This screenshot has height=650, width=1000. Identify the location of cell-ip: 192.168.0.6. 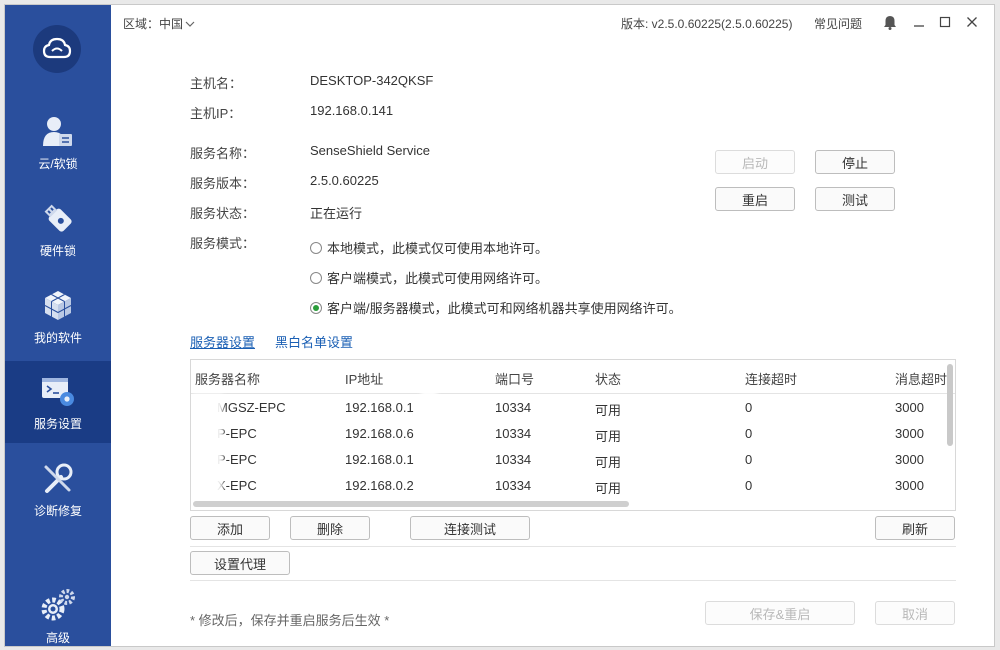
(379, 433).